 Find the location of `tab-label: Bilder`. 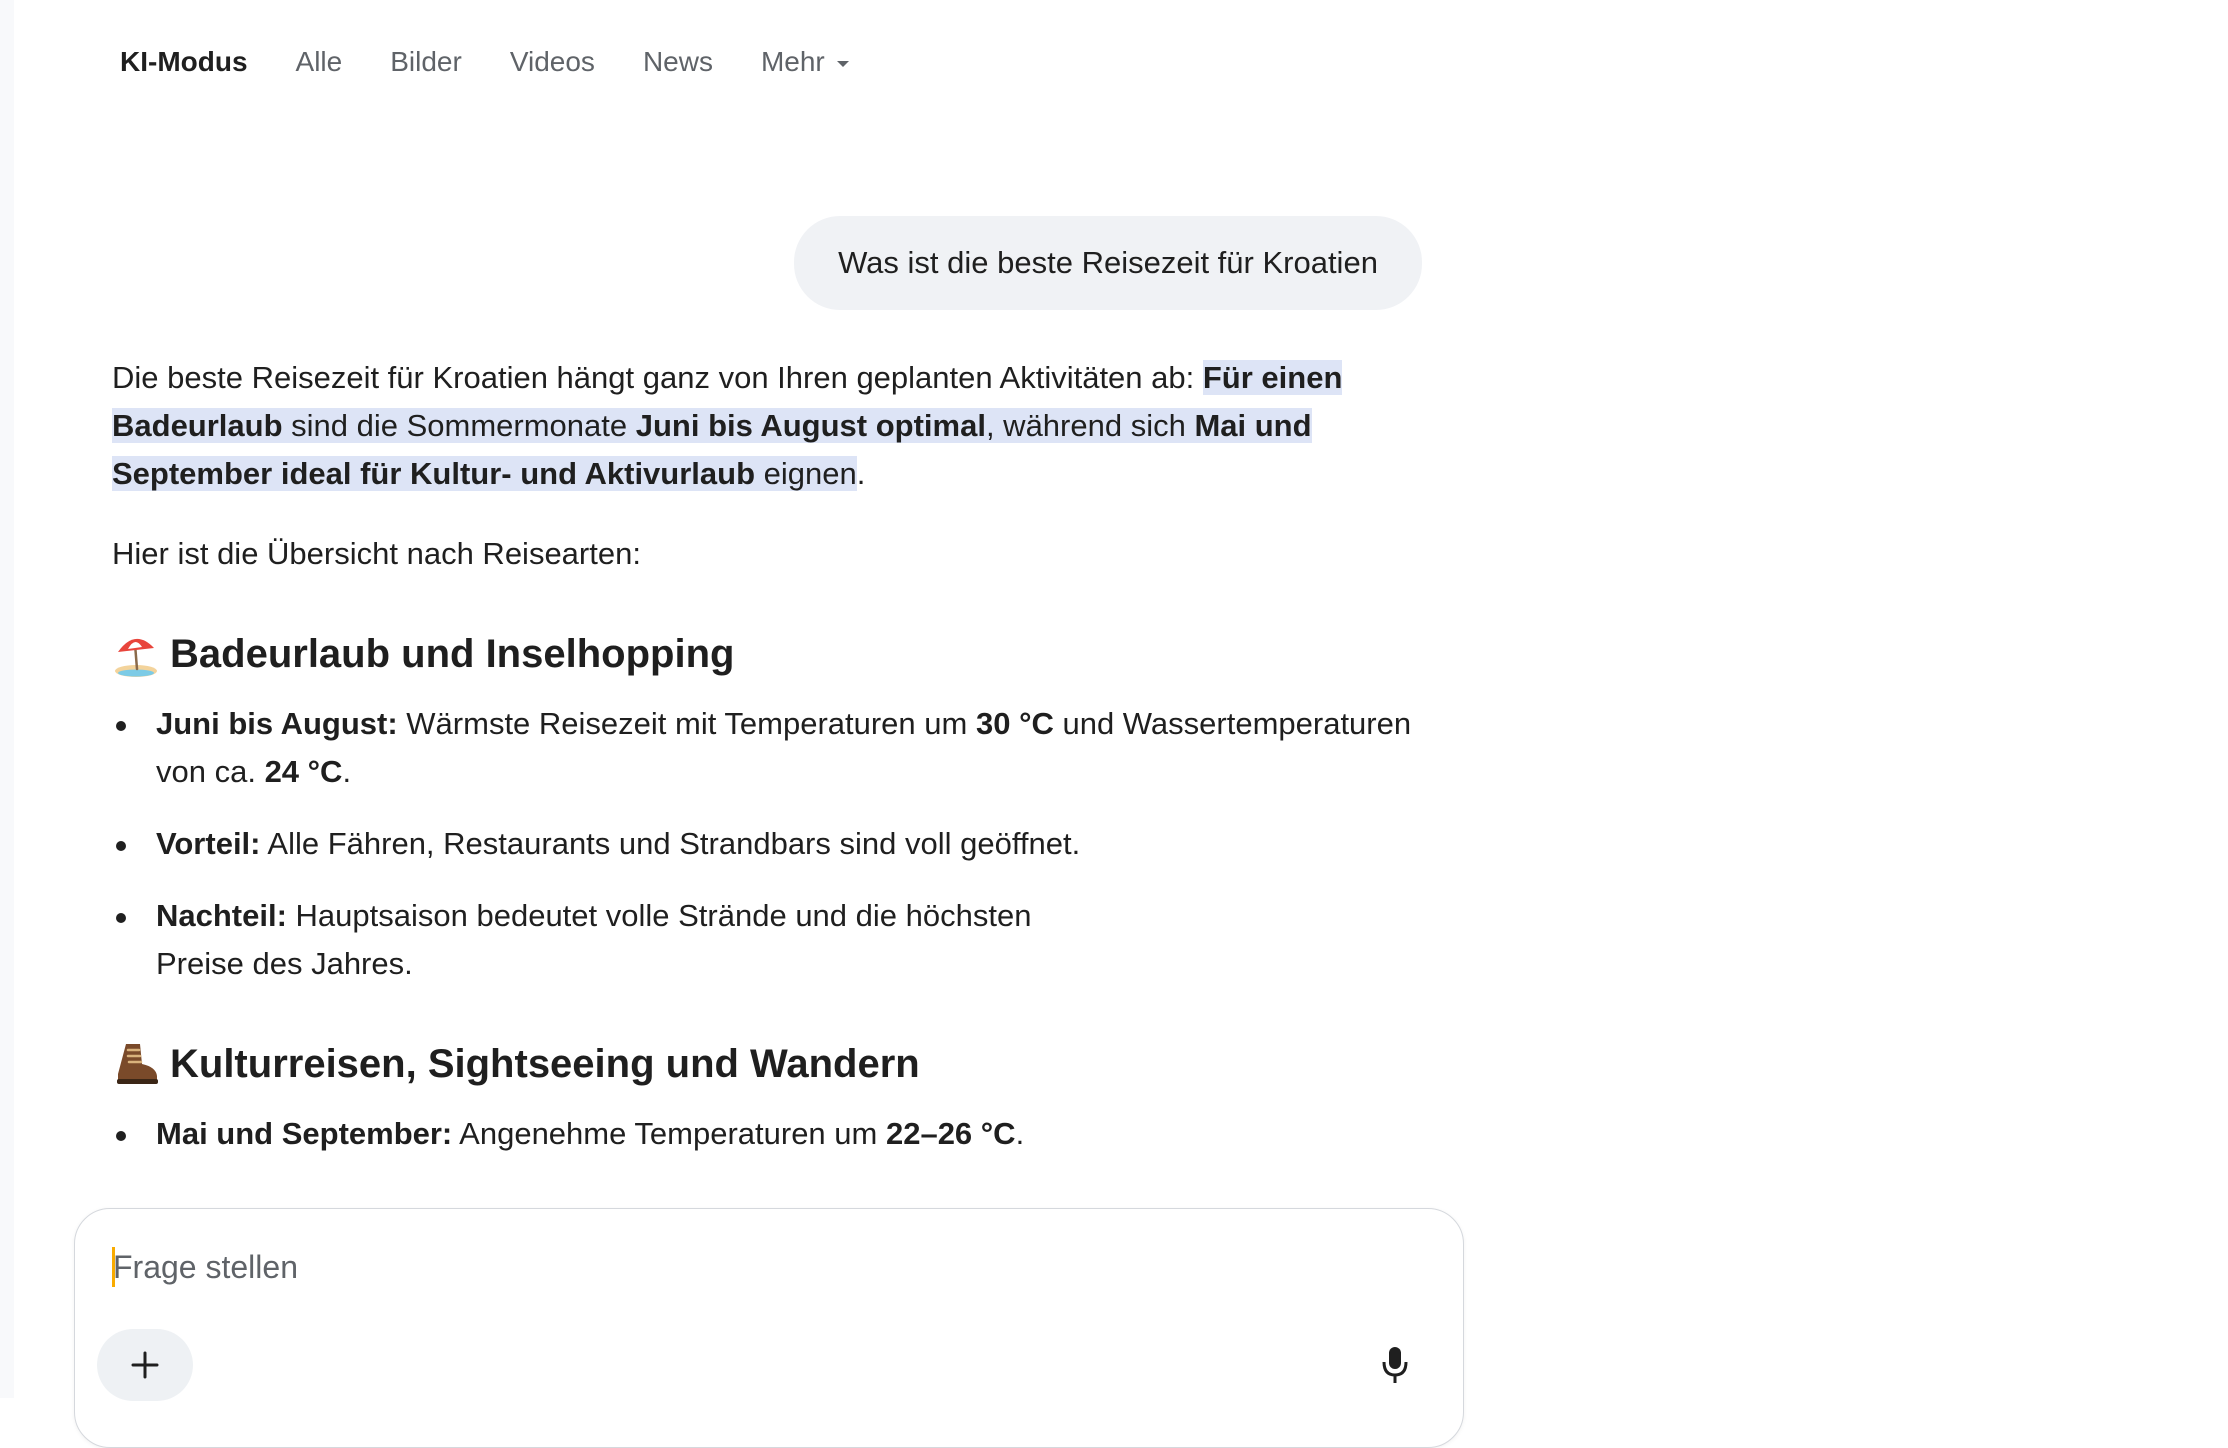

tab-label: Bilder is located at coordinates (426, 61).